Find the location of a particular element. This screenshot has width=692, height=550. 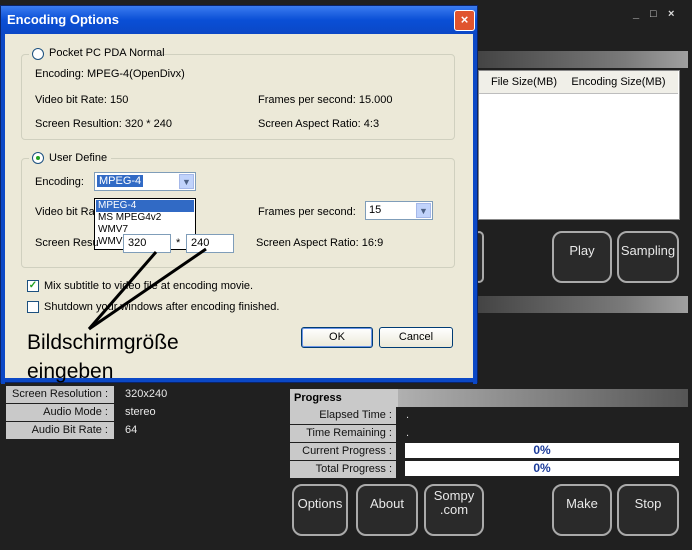

current-progress-bar: 0% is located at coordinates (542, 450).